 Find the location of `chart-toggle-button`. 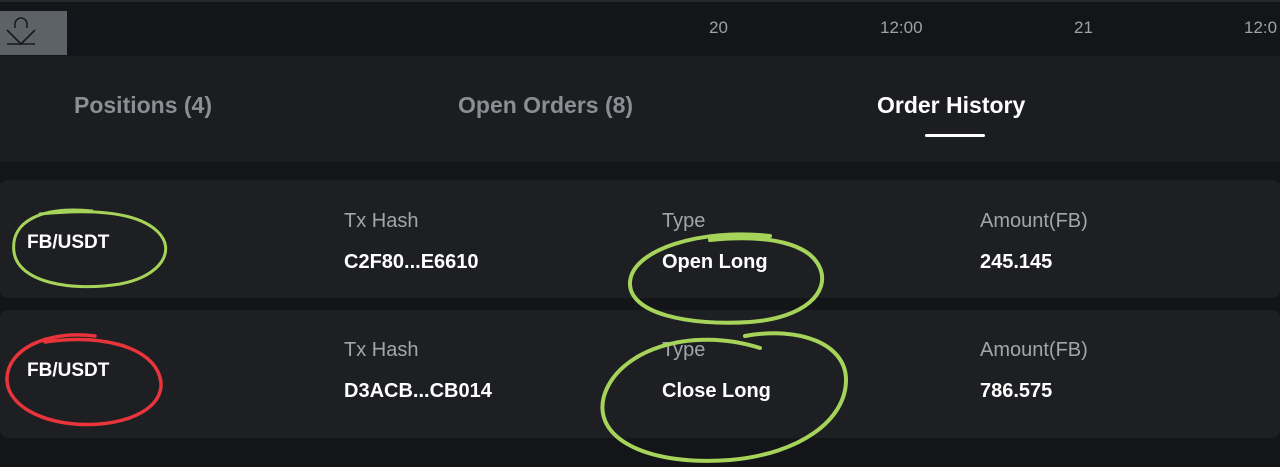

chart-toggle-button is located at coordinates (33, 33).